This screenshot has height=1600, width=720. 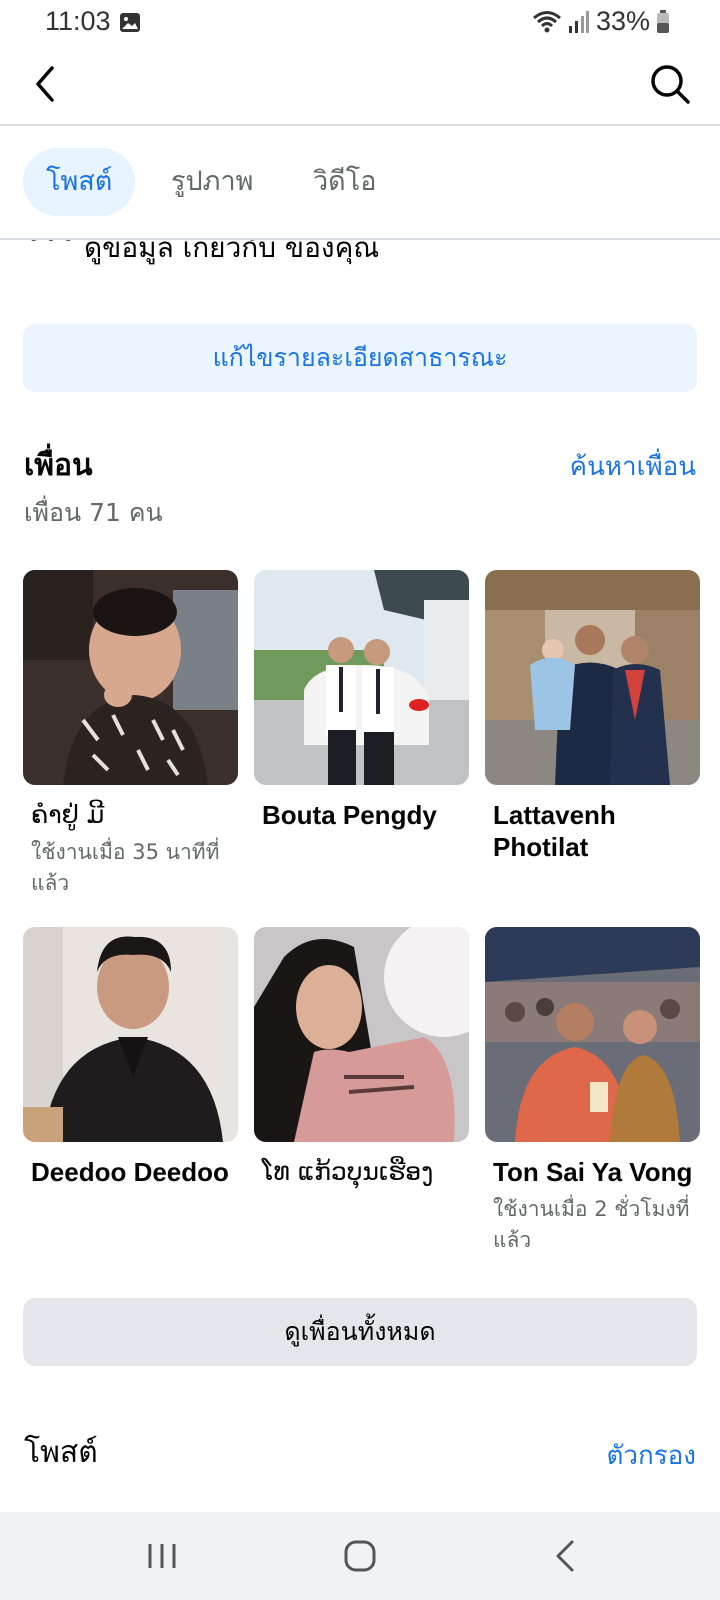 What do you see at coordinates (593, 1172) in the screenshot?
I see `friend-name: Ton Sai Ya Vong` at bounding box center [593, 1172].